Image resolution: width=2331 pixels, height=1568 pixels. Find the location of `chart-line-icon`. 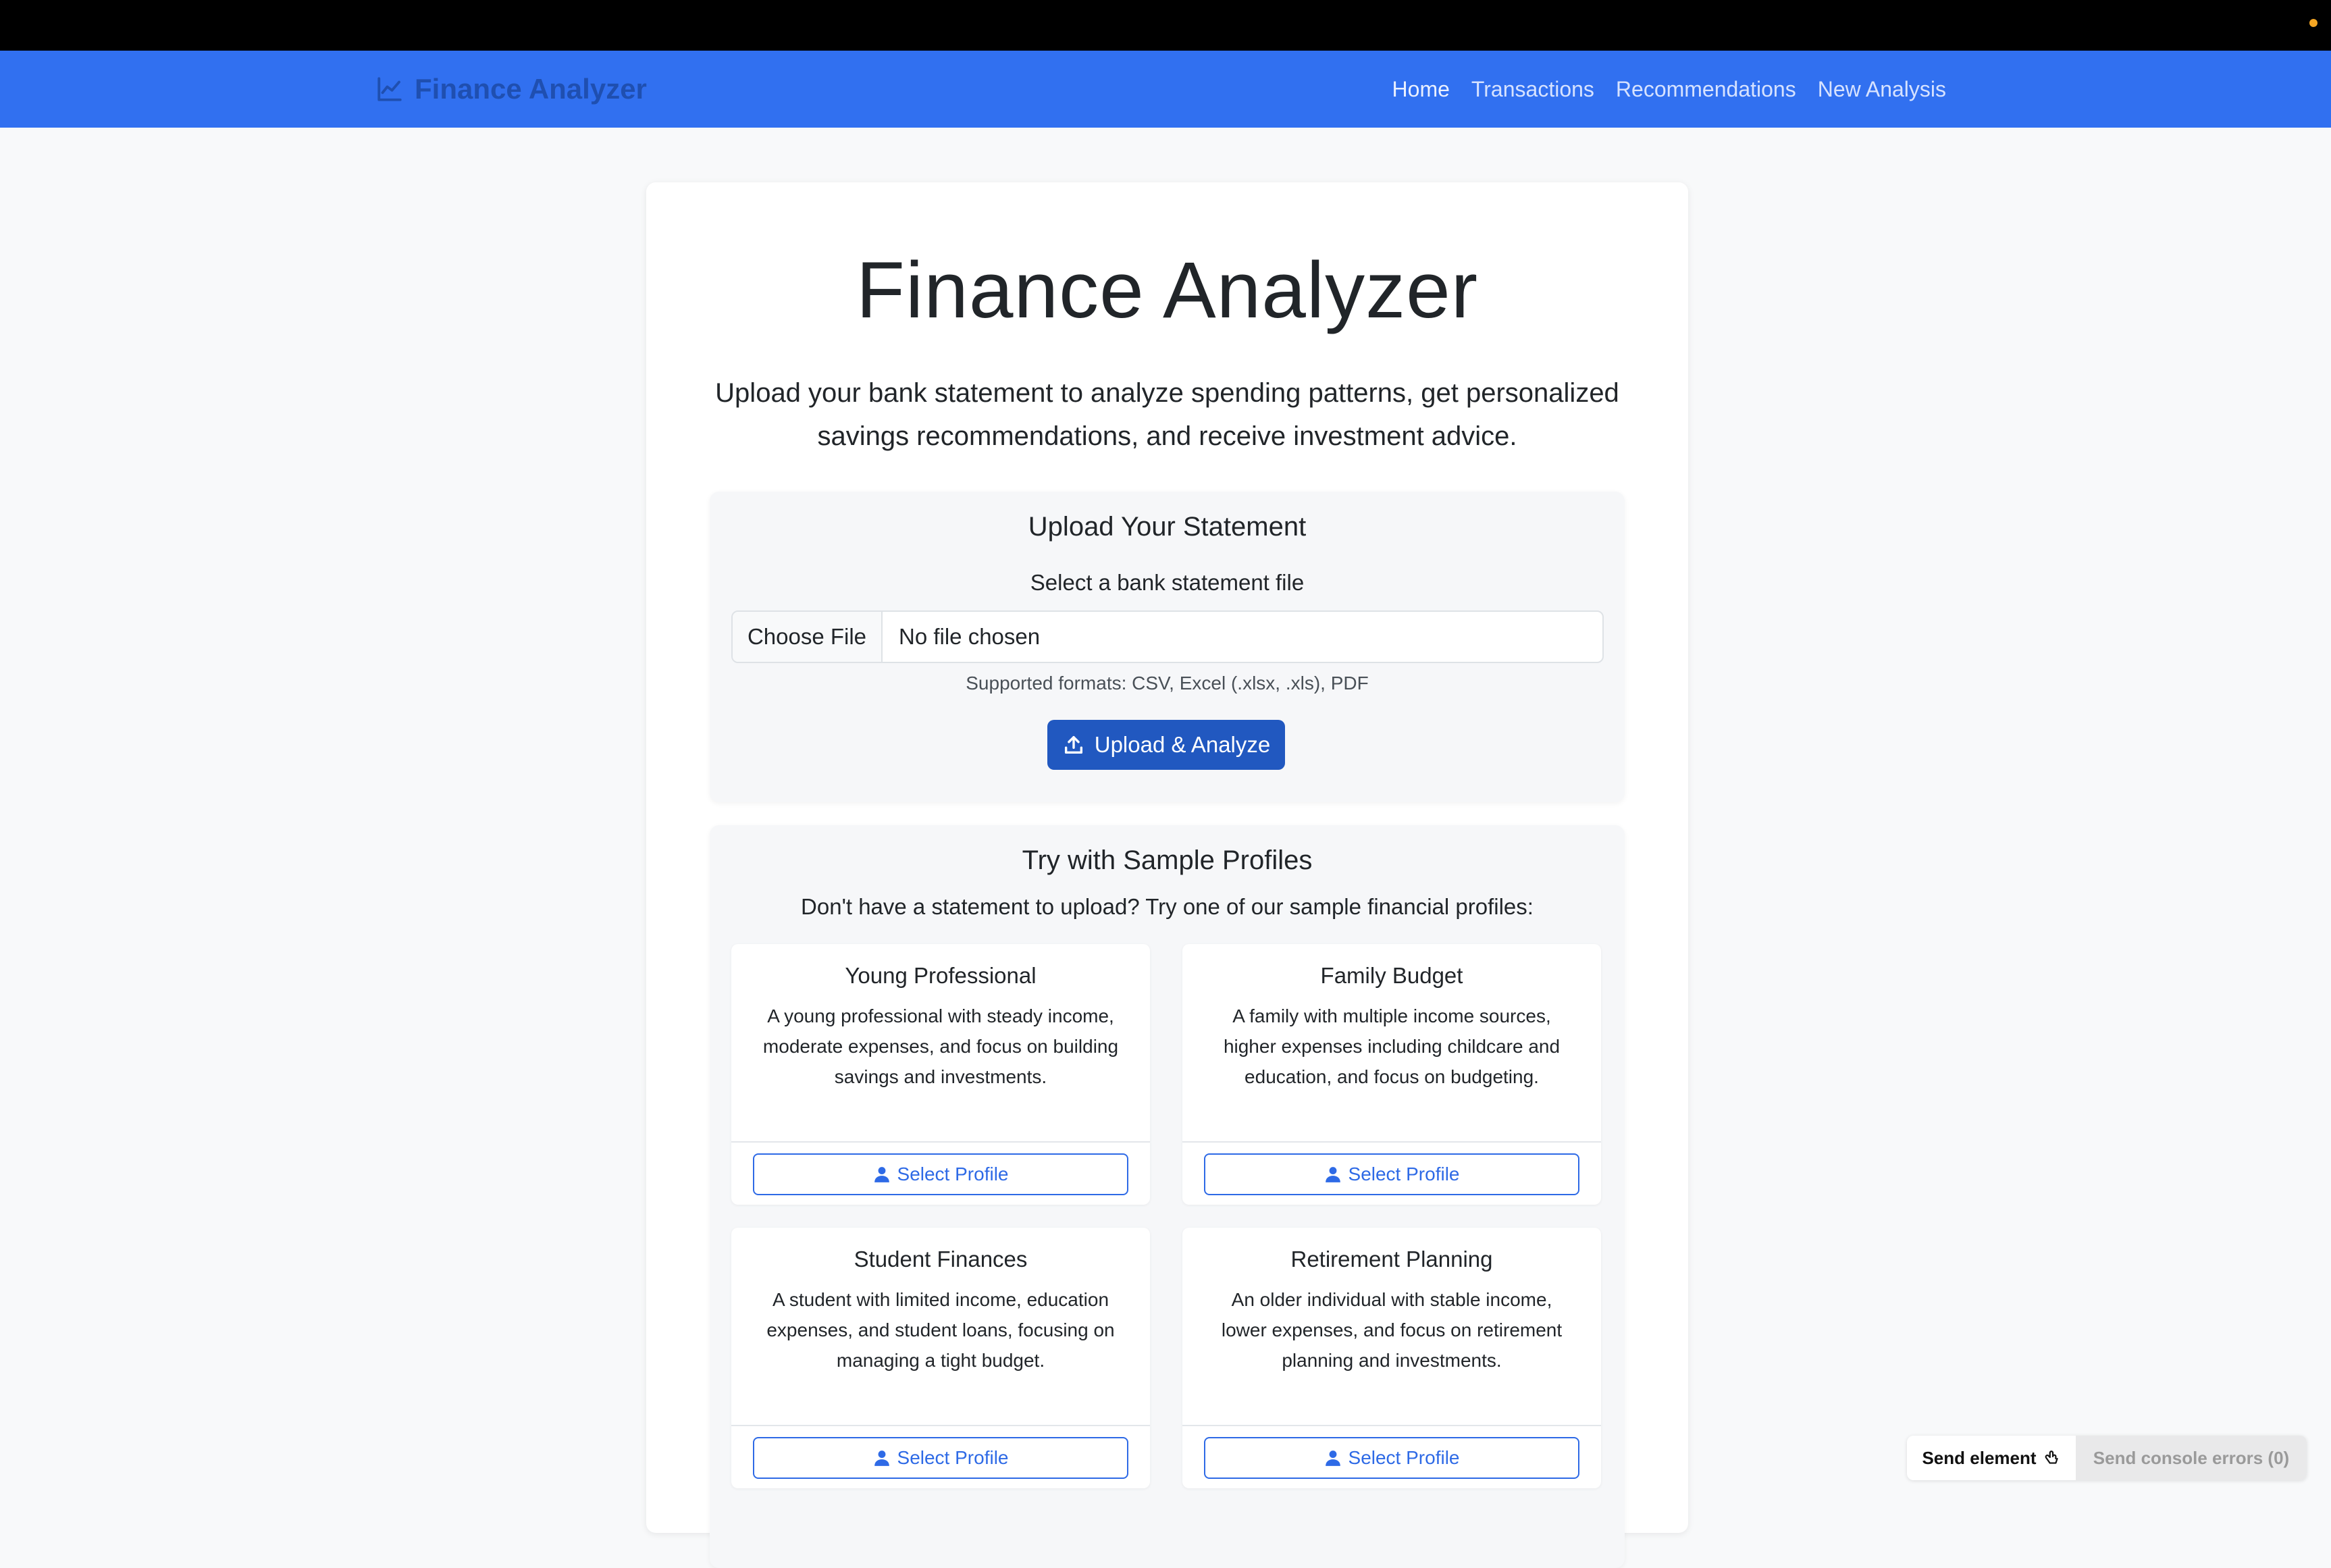

chart-line-icon is located at coordinates (389, 89).